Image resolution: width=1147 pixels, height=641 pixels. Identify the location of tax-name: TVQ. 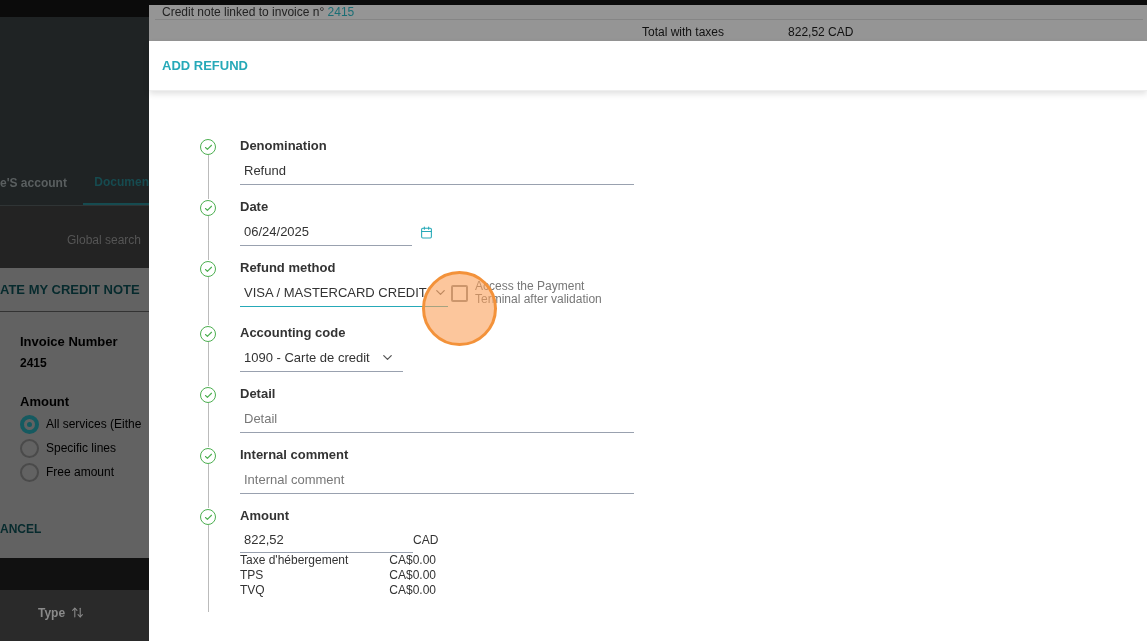
(252, 590).